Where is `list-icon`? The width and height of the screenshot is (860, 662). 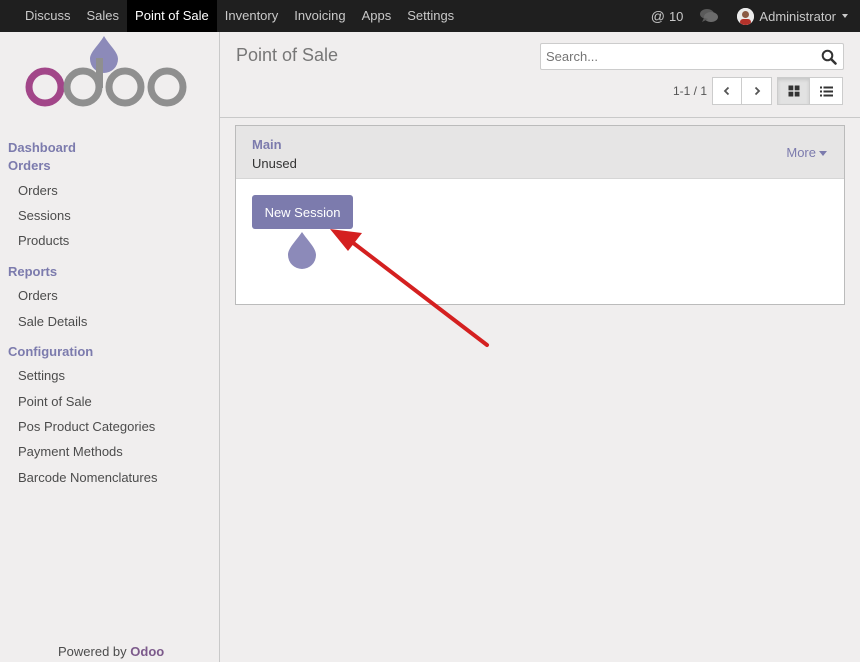 list-icon is located at coordinates (826, 91).